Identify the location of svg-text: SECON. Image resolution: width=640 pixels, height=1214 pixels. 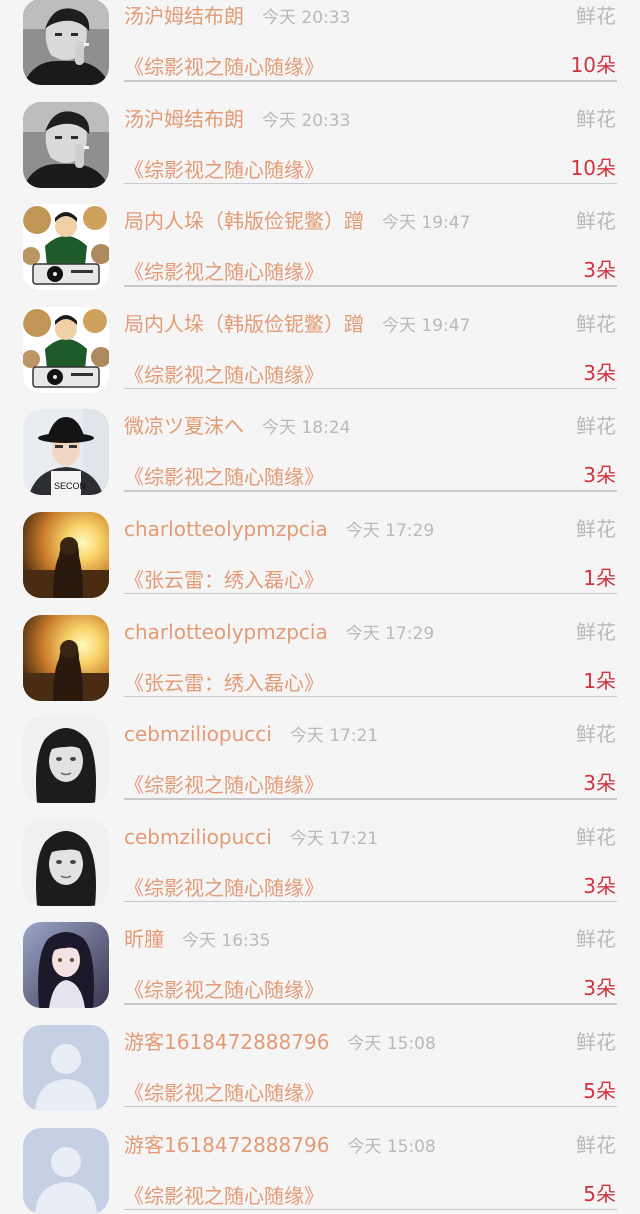
(70, 486).